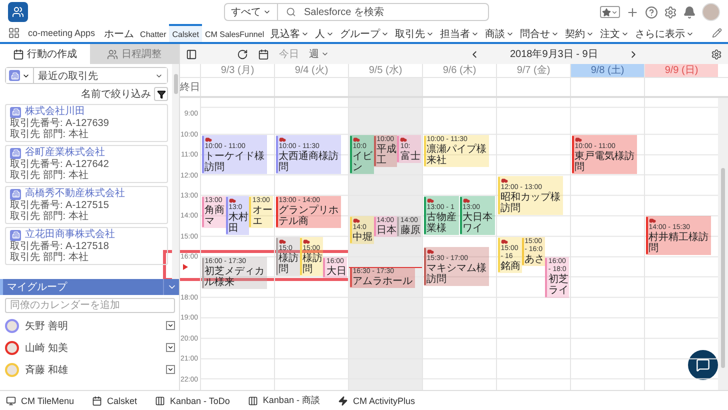 The height and width of the screenshot is (410, 728). I want to click on help-icon, so click(651, 12).